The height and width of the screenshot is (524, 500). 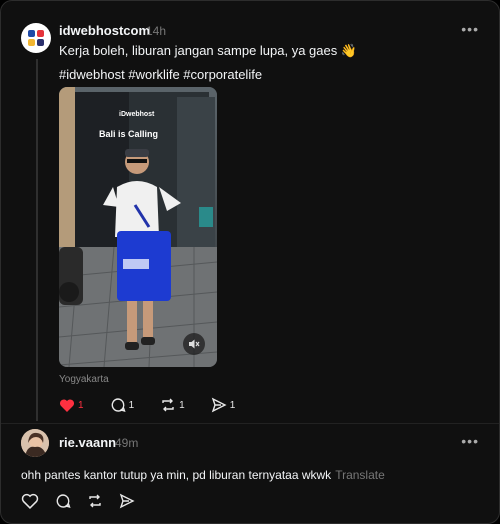 I want to click on reply-more-horizontal-icon: •••, so click(x=470, y=441).